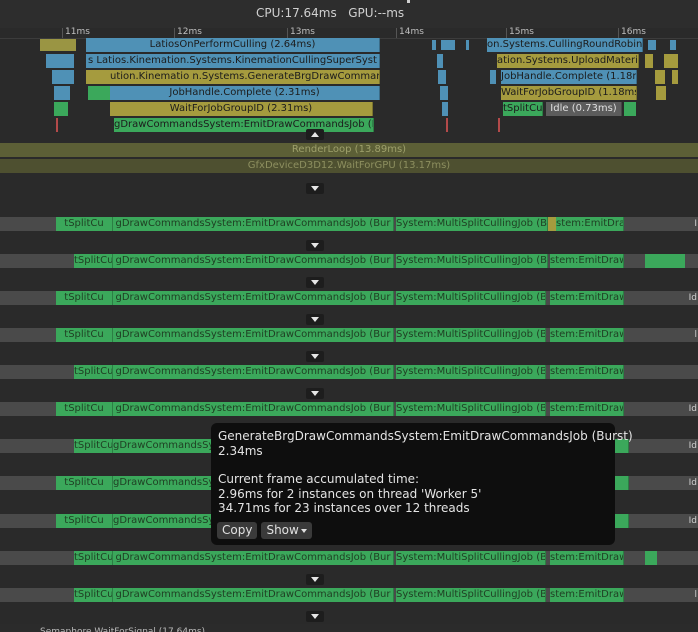  What do you see at coordinates (57, 125) in the screenshot?
I see `marker-line` at bounding box center [57, 125].